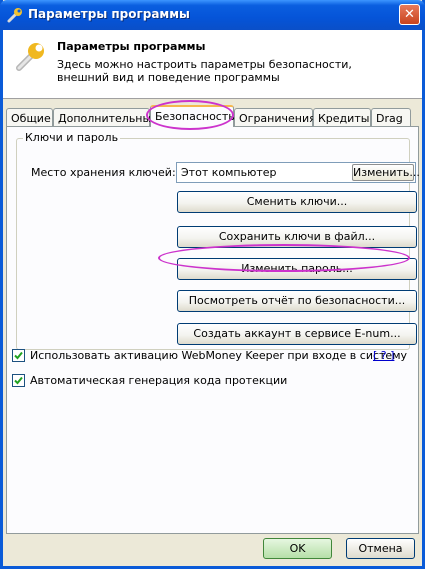 This screenshot has width=425, height=569. I want to click on tab-restrictions: Ограничения, so click(275, 117).